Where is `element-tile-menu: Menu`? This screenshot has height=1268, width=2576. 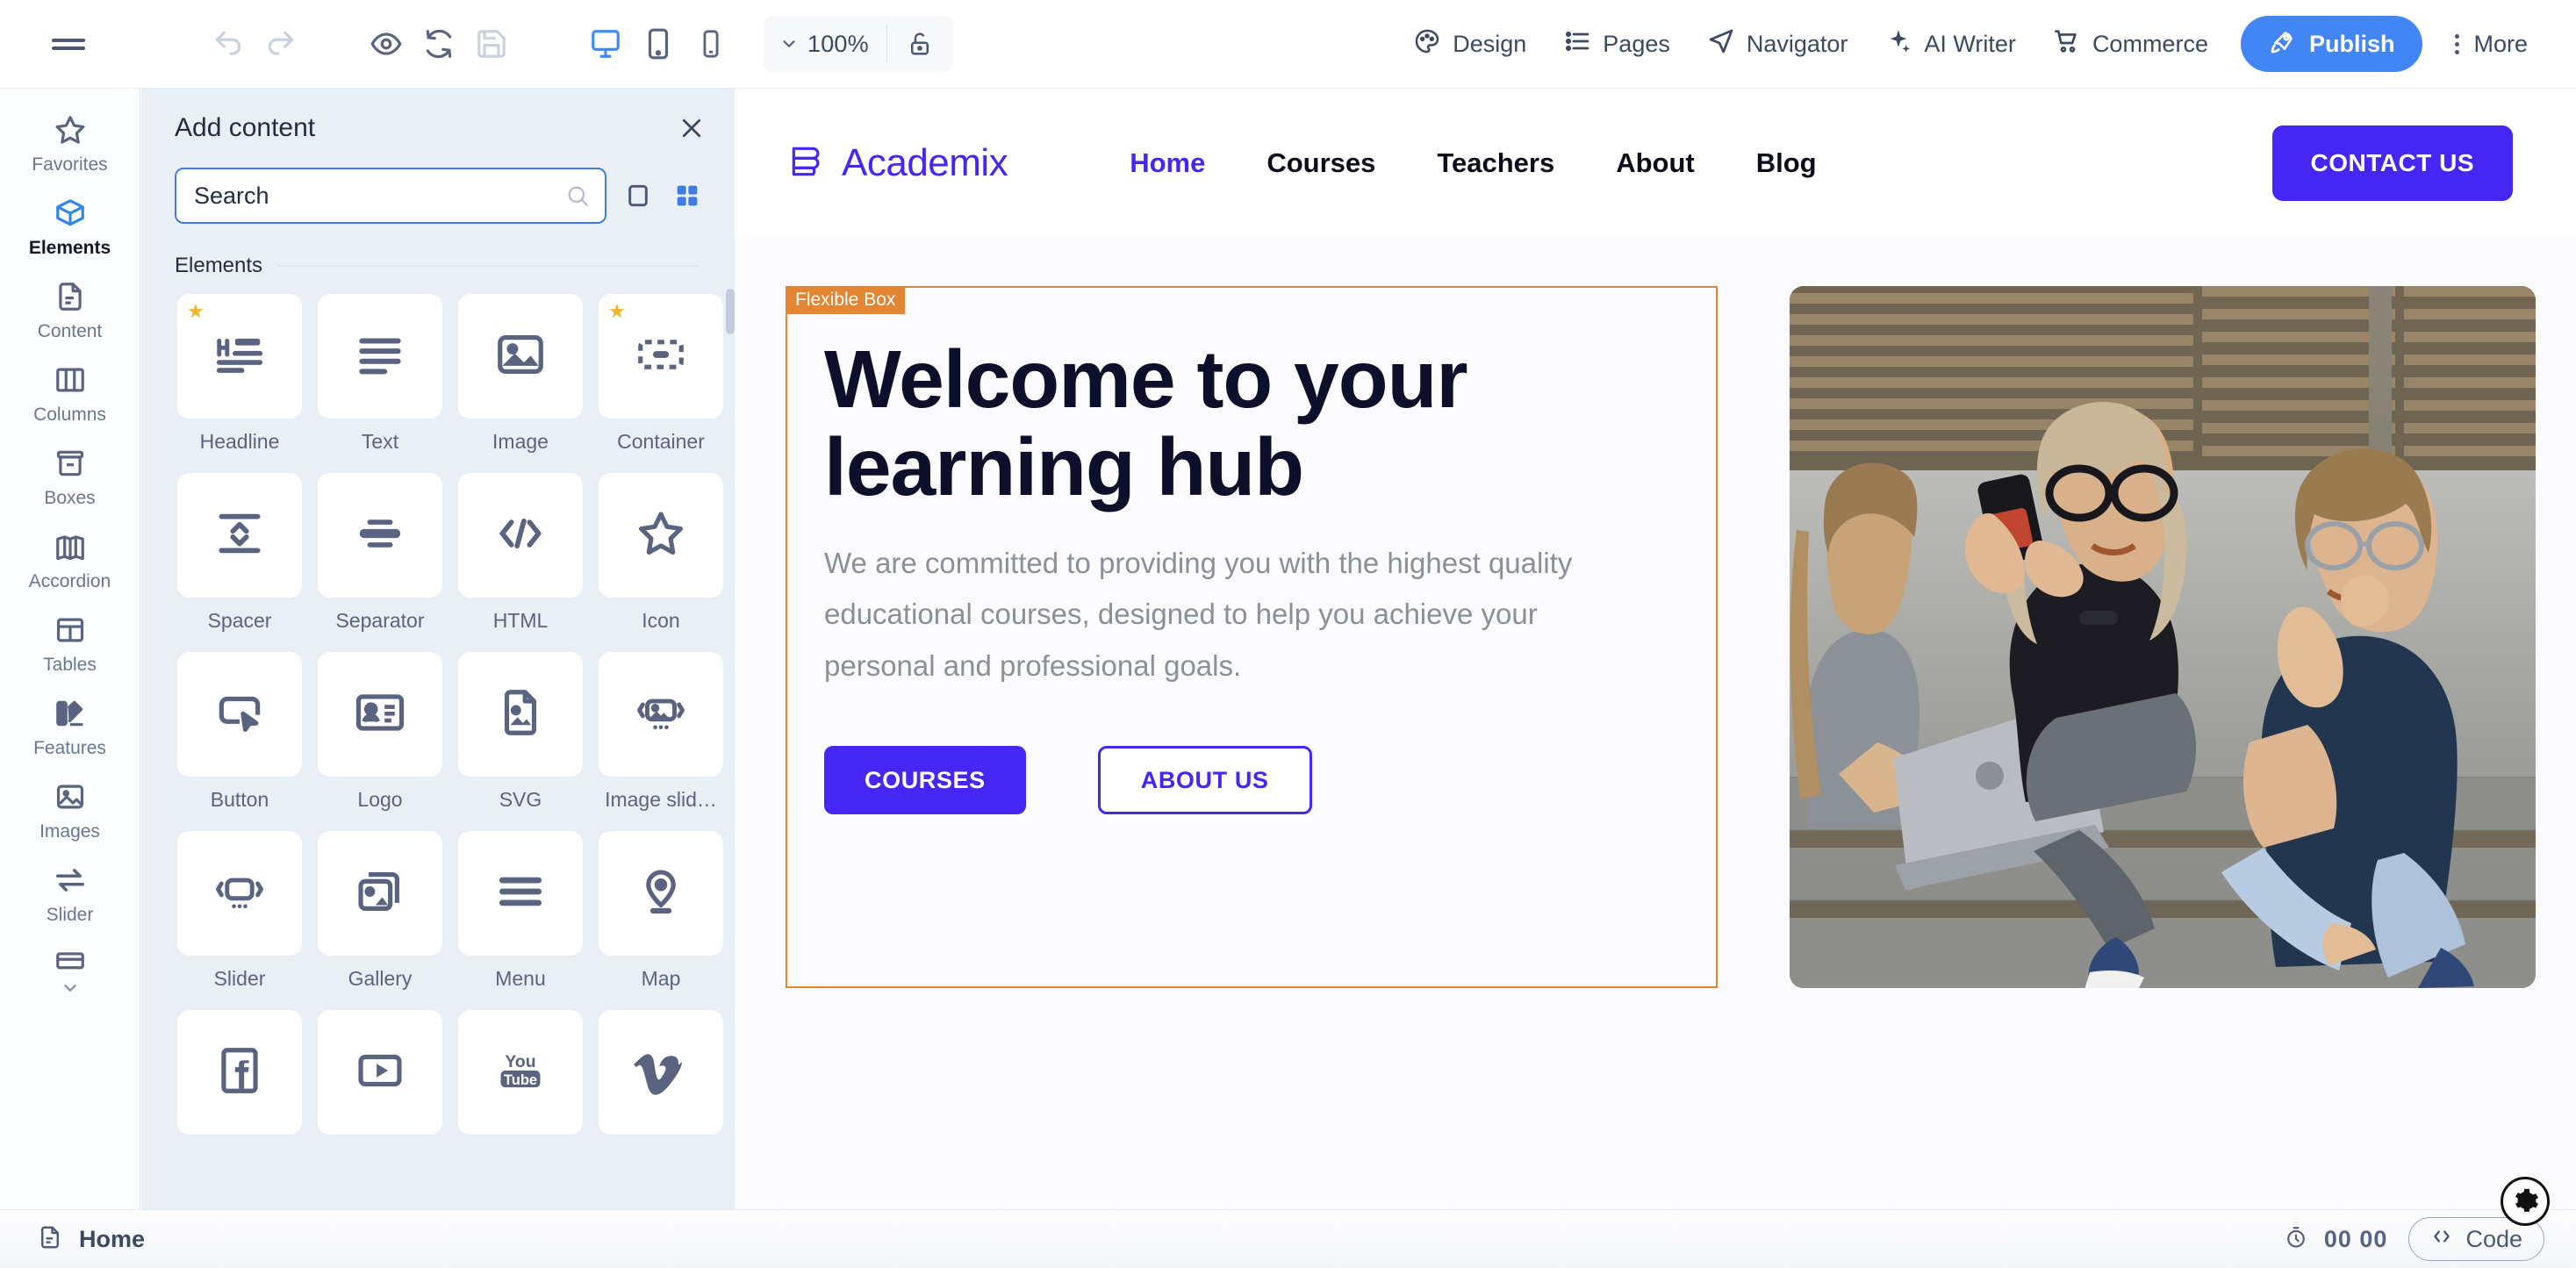
element-tile-menu: Menu is located at coordinates (520, 920).